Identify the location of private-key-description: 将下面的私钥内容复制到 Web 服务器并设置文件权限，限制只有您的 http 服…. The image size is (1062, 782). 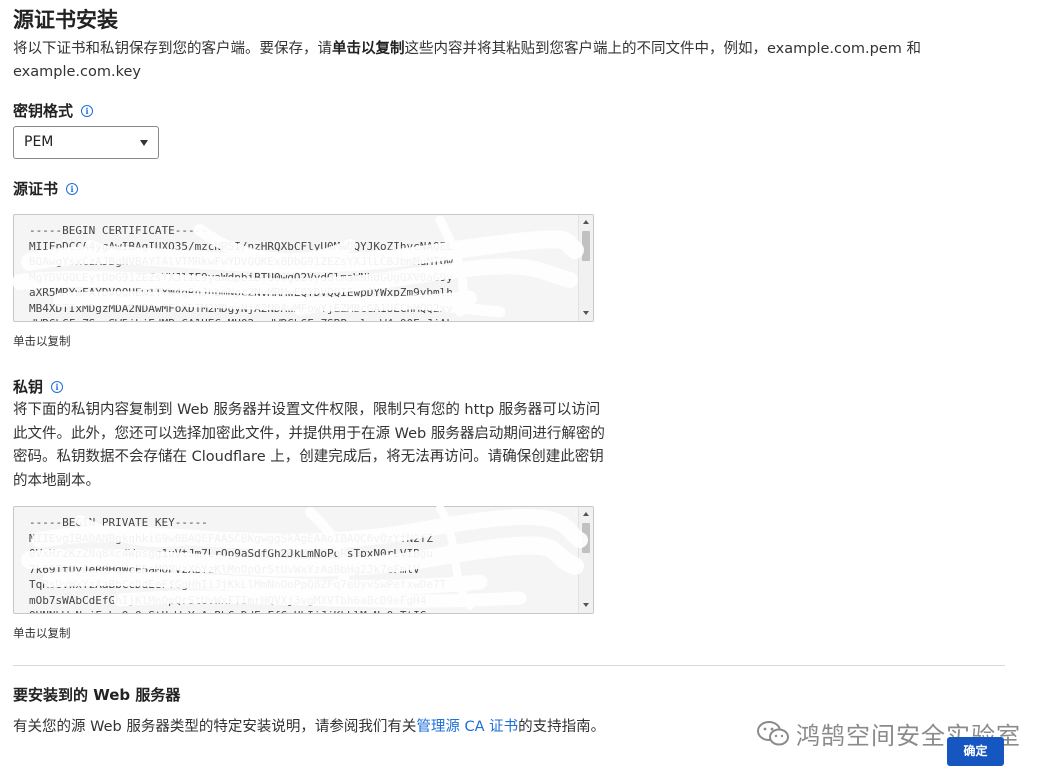
(309, 445).